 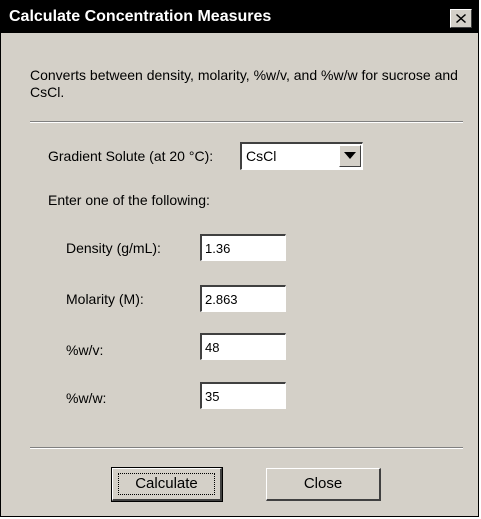 I want to click on close-window-button, so click(x=461, y=18).